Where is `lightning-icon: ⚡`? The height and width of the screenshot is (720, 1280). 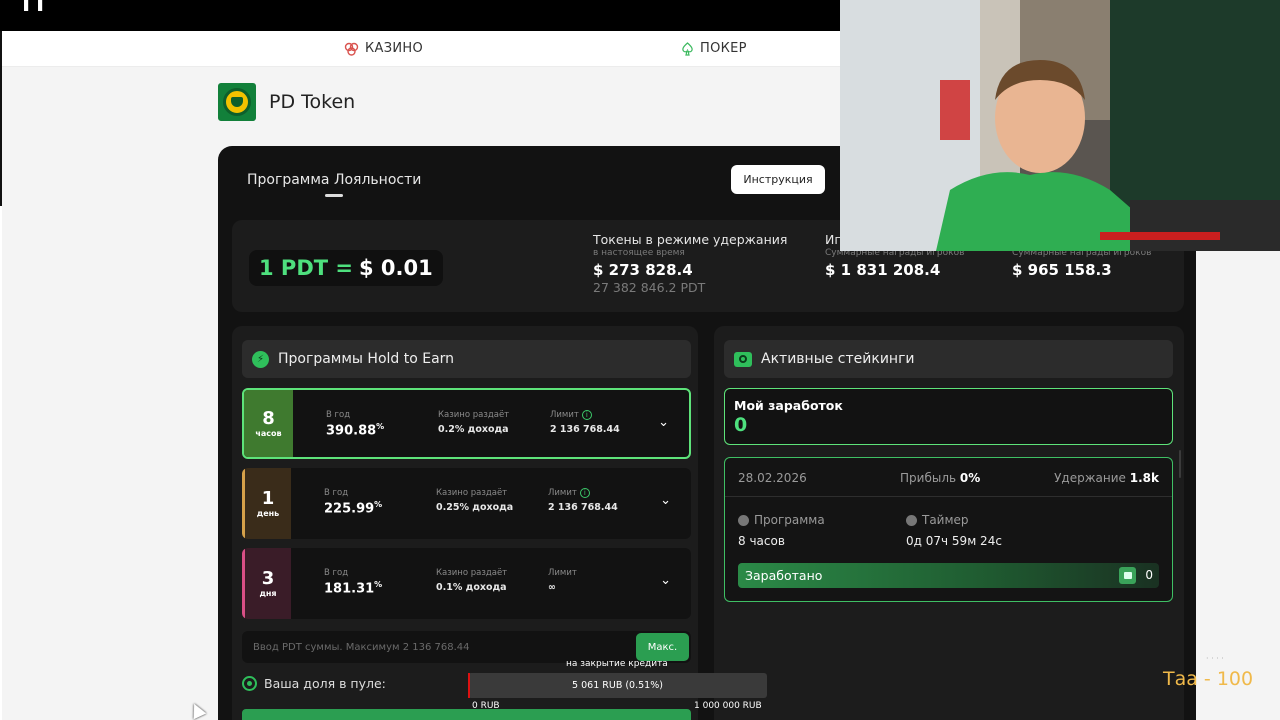
lightning-icon: ⚡ is located at coordinates (260, 359).